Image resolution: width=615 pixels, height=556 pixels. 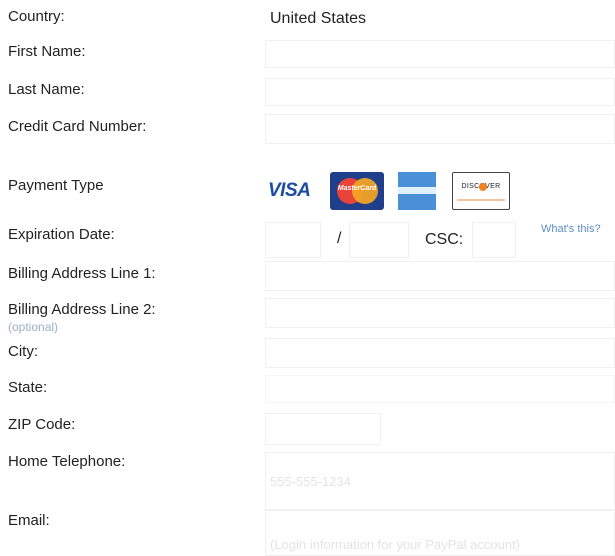 What do you see at coordinates (440, 54) in the screenshot?
I see `first-name-field` at bounding box center [440, 54].